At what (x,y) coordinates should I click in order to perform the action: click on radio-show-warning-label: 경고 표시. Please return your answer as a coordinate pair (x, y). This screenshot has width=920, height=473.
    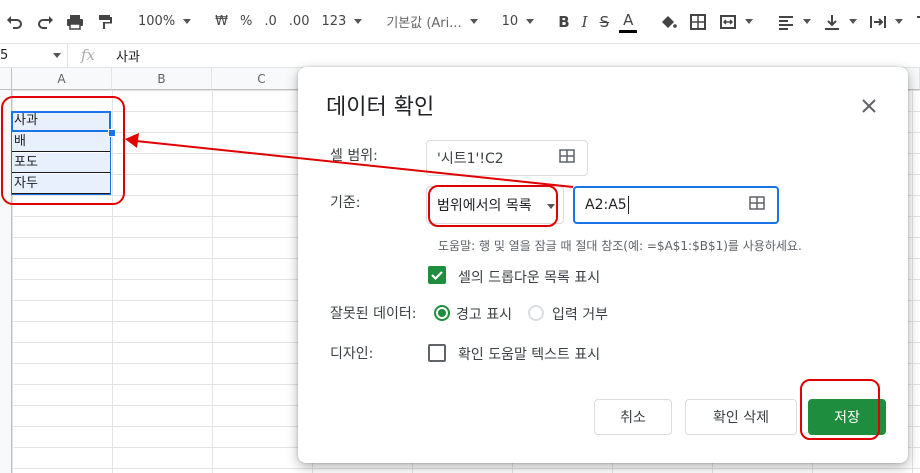
    Looking at the image, I should click on (484, 315).